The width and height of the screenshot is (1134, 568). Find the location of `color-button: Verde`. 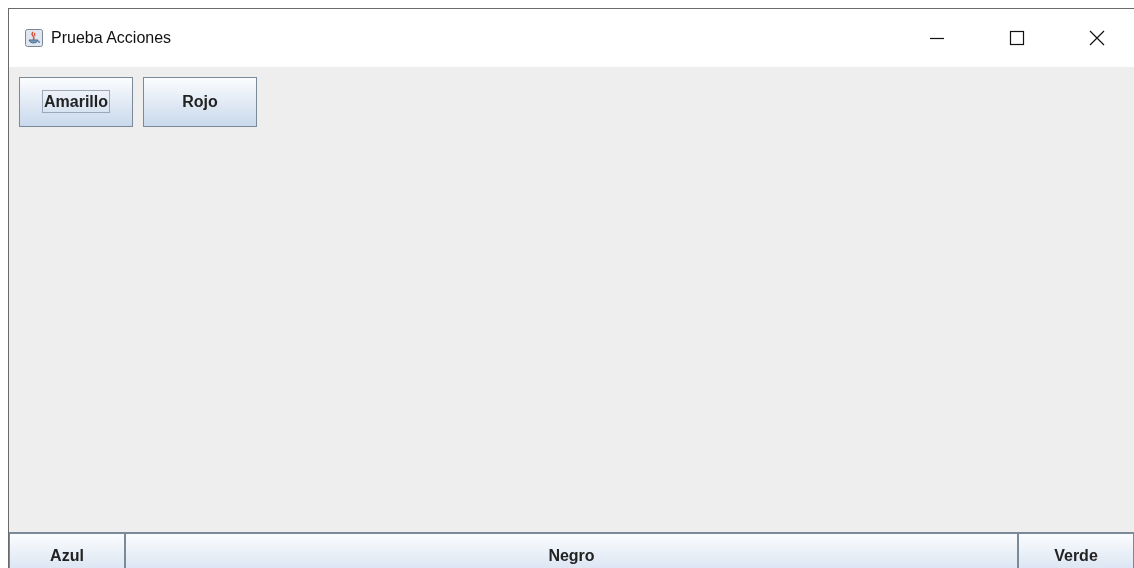

color-button: Verde is located at coordinates (1076, 550).